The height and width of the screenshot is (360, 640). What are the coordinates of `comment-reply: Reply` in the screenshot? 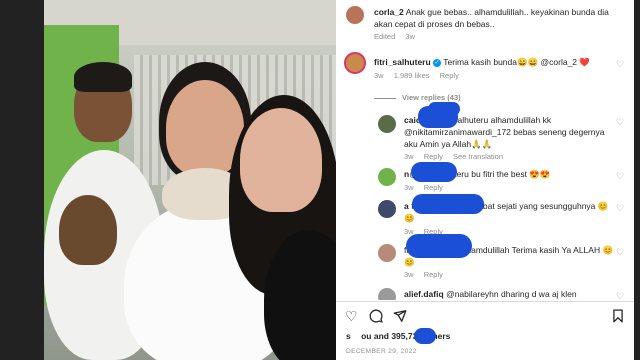 It's located at (449, 75).